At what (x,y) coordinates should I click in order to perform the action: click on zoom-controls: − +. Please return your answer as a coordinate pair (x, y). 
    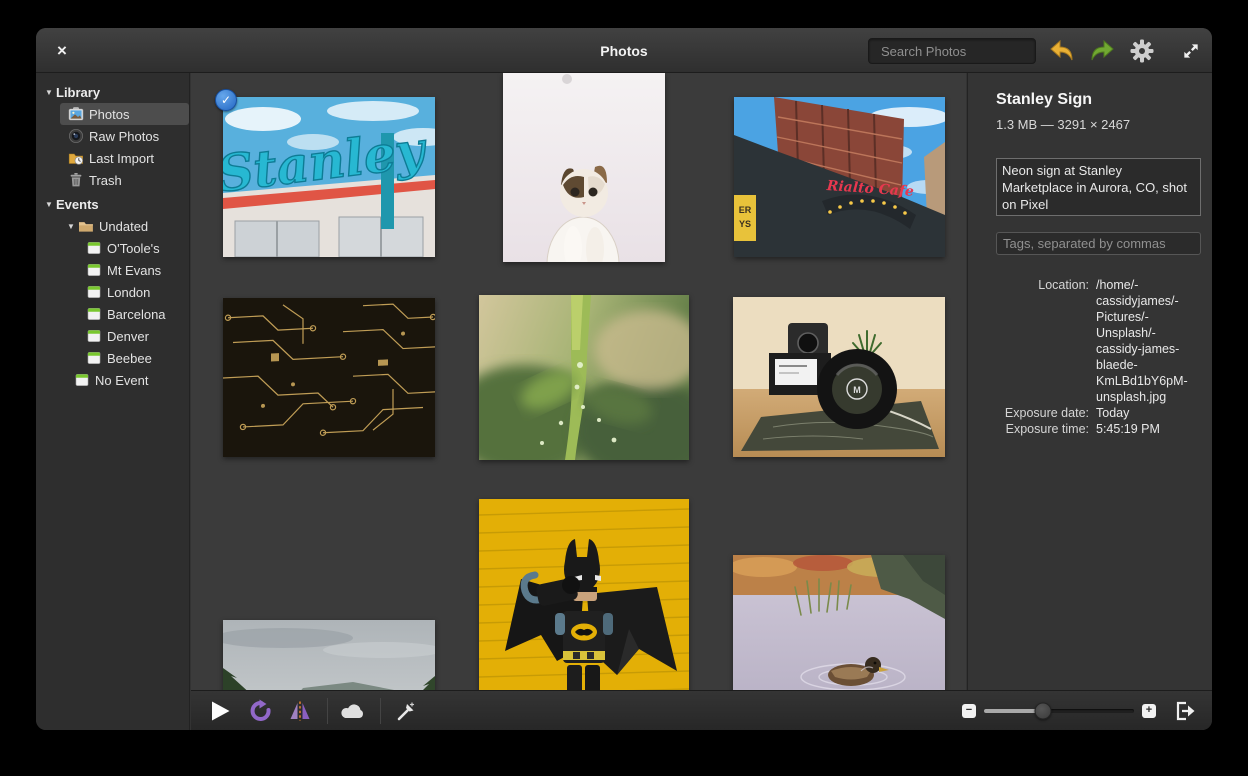
    Looking at the image, I should click on (1081, 711).